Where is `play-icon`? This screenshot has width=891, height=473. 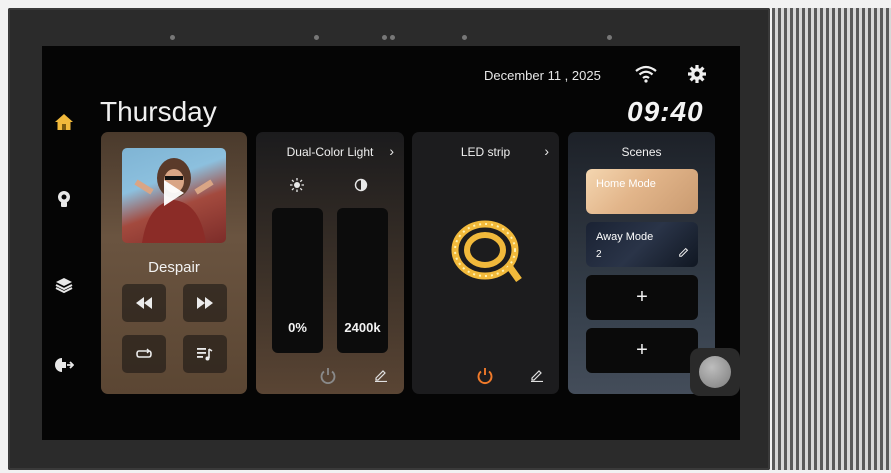
play-icon is located at coordinates (174, 193).